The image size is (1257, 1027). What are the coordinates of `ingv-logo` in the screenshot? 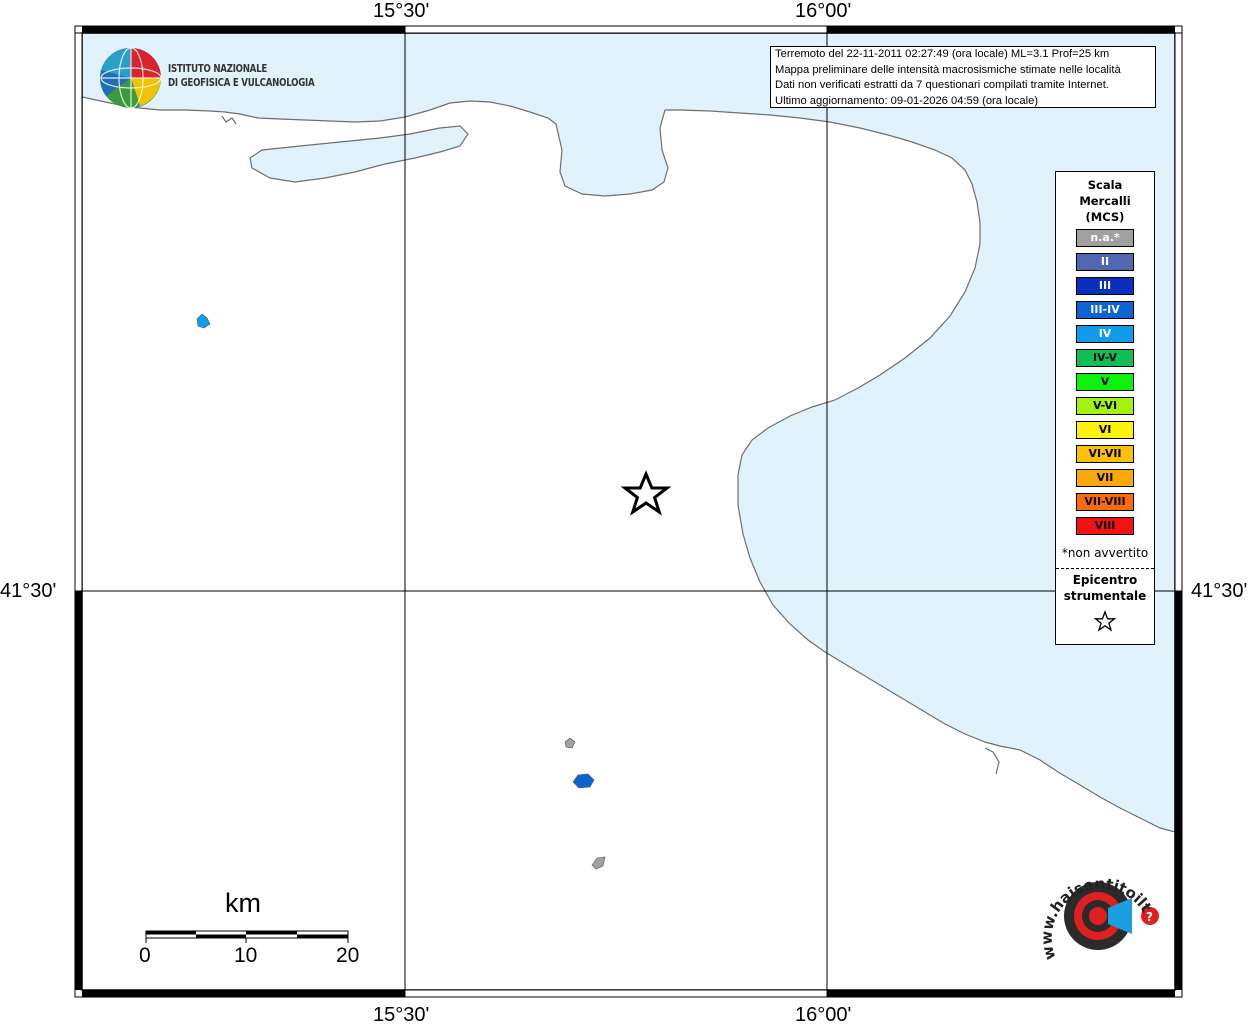 It's located at (130, 78).